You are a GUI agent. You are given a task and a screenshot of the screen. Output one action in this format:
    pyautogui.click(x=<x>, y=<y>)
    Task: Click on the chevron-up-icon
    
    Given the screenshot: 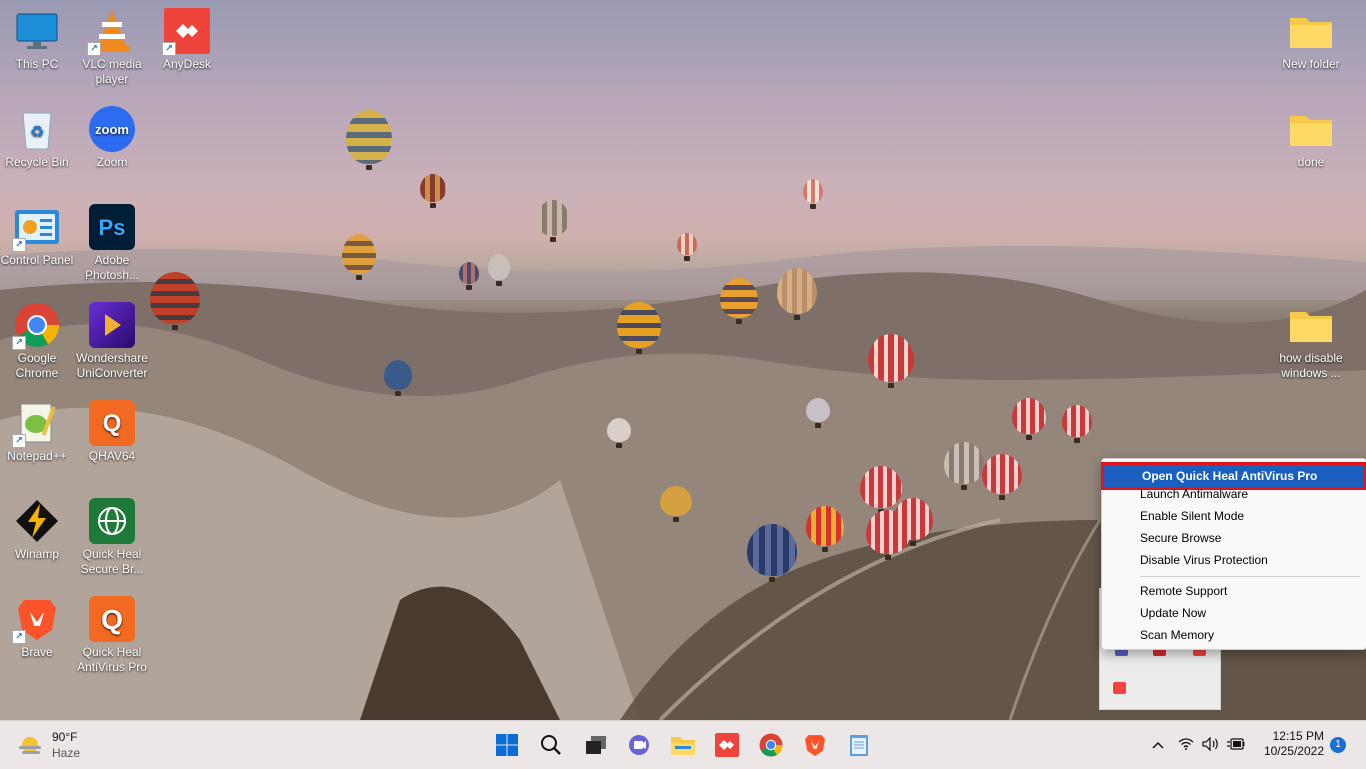 What is the action you would take?
    pyautogui.click(x=1158, y=745)
    